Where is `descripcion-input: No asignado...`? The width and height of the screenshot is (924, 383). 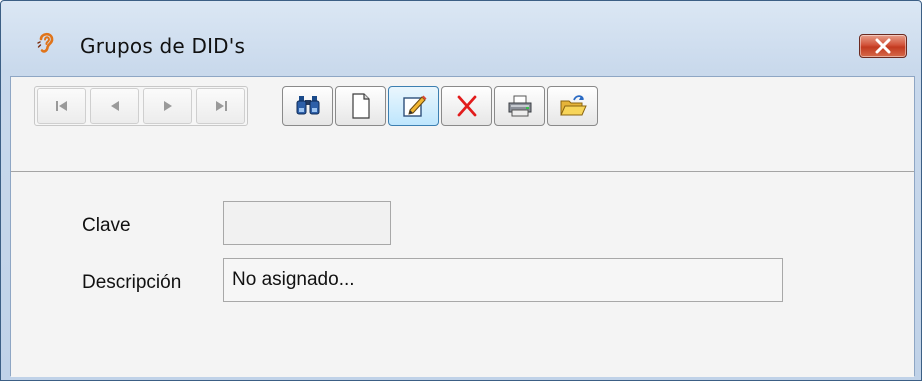
descripcion-input: No asignado... is located at coordinates (503, 280).